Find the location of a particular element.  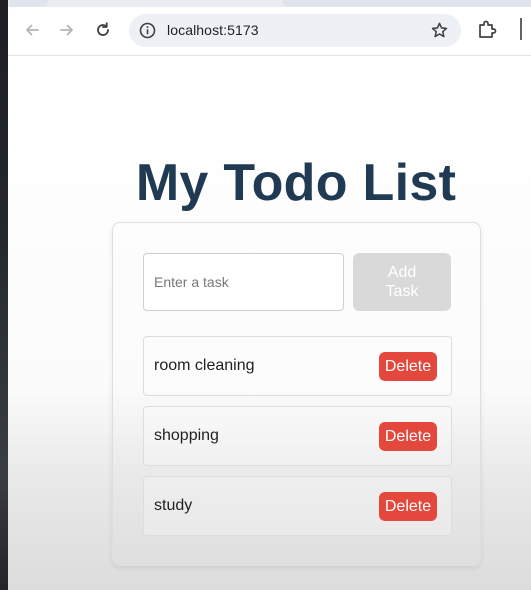

reload-button is located at coordinates (103, 30).